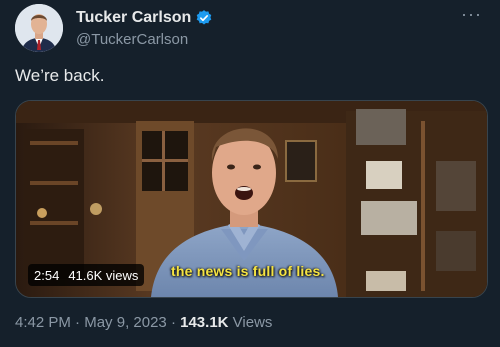  I want to click on video-views: 41.6K views, so click(103, 275).